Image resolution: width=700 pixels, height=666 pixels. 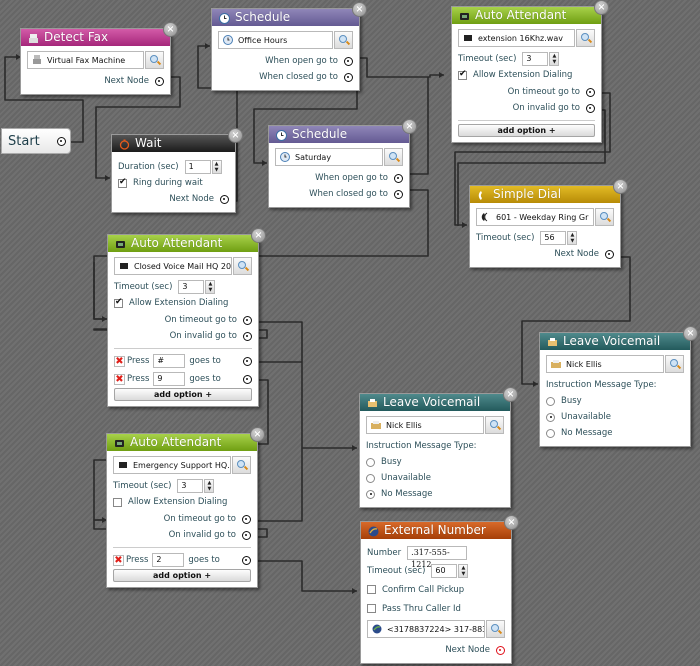 What do you see at coordinates (553, 238) in the screenshot?
I see `timeout-input: 56` at bounding box center [553, 238].